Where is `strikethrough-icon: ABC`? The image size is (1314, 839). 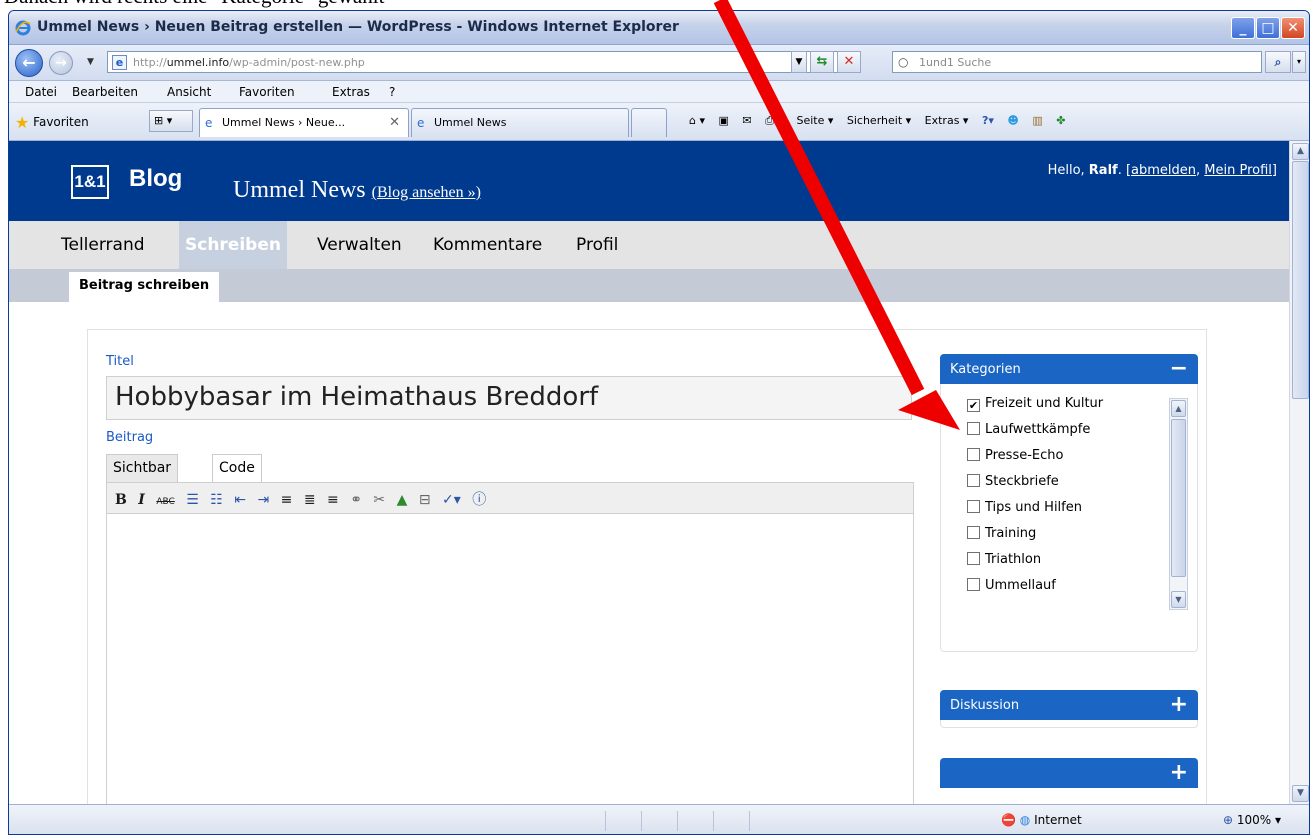
strikethrough-icon: ABC is located at coordinates (165, 502).